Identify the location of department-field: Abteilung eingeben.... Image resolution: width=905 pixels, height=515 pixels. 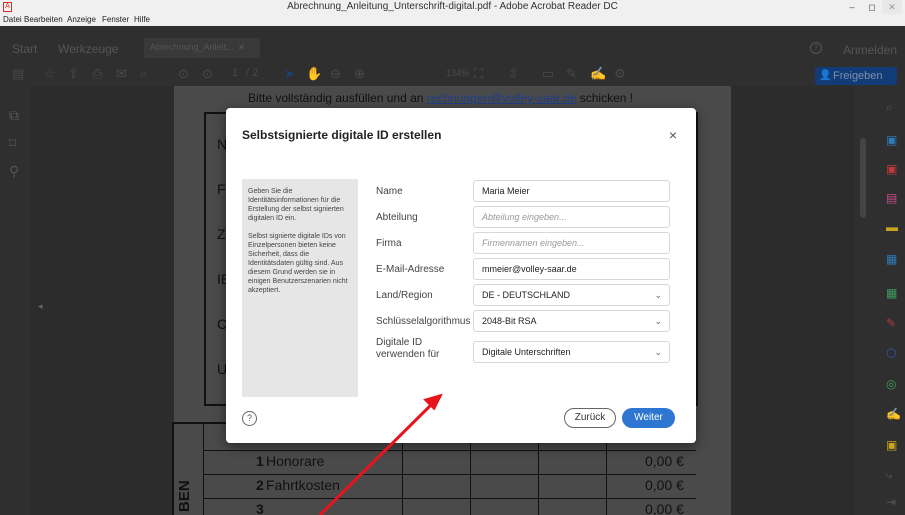
(571, 217).